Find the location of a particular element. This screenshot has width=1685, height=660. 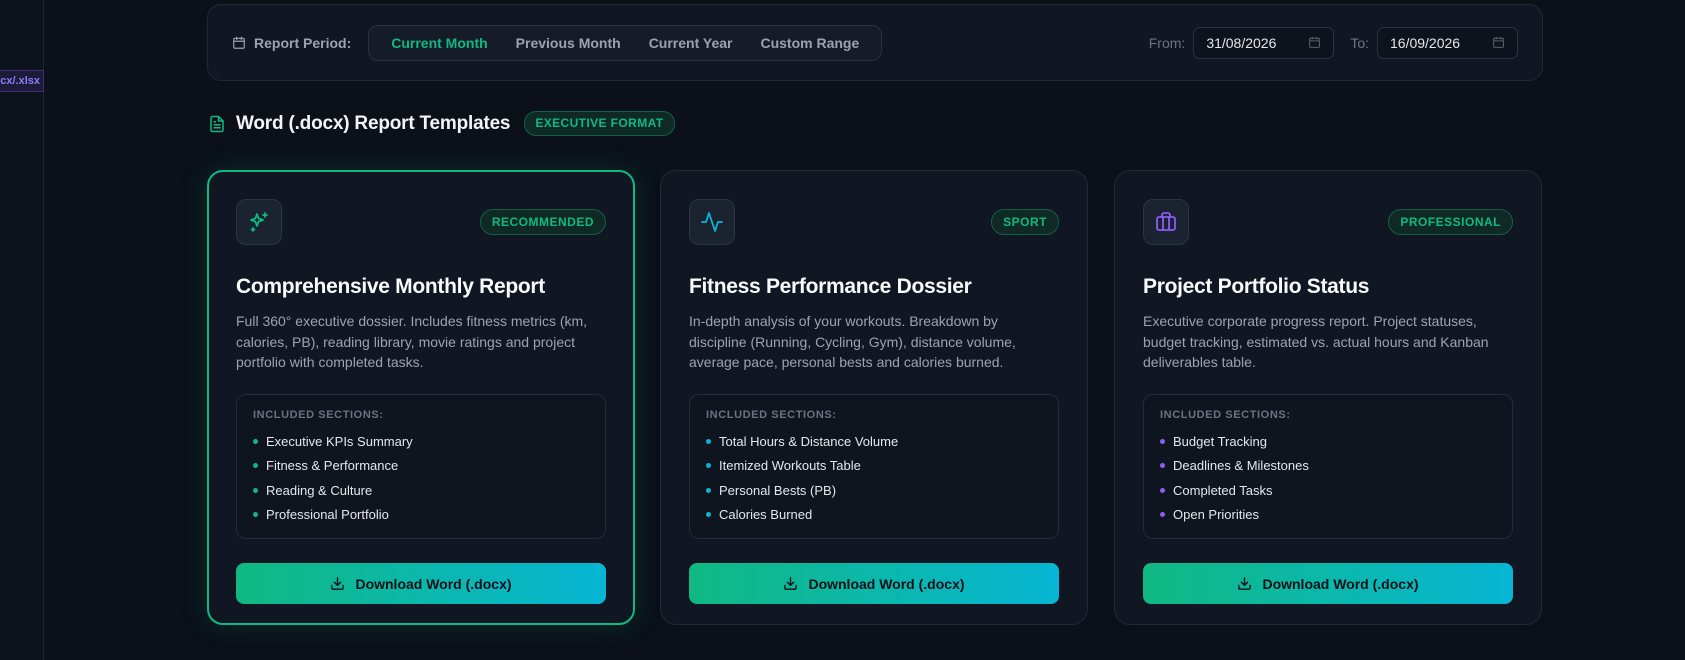

to-date-input: 16/09/2026 is located at coordinates (1447, 42).